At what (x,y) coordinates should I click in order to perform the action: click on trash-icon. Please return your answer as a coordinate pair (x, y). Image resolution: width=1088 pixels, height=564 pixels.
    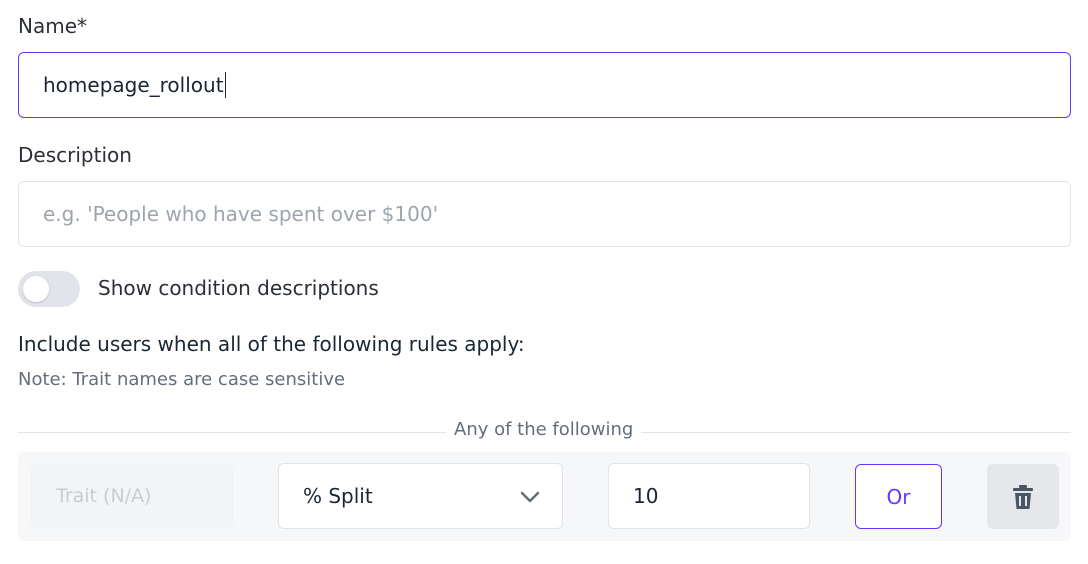
    Looking at the image, I should click on (1023, 496).